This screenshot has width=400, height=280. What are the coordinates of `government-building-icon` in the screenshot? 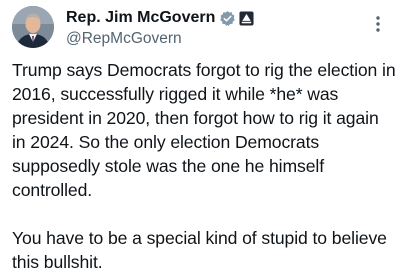 It's located at (246, 18).